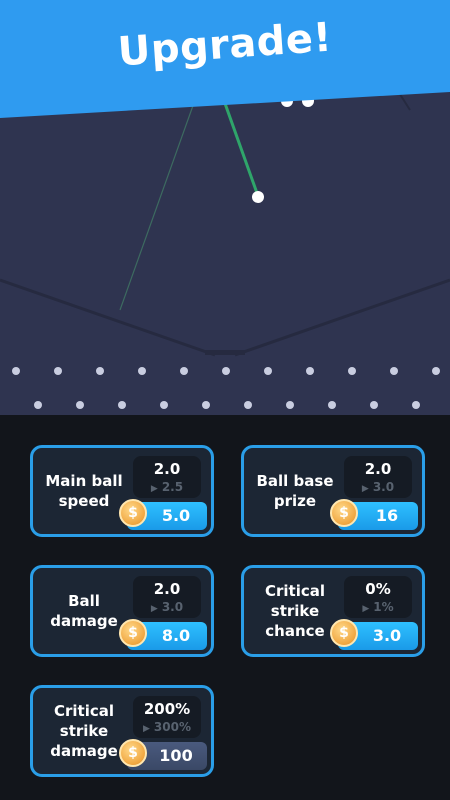  I want to click on upgrade-card-ball-damage: Ball damage 2.0 ▶ 3.0 8.0 $, so click(122, 611).